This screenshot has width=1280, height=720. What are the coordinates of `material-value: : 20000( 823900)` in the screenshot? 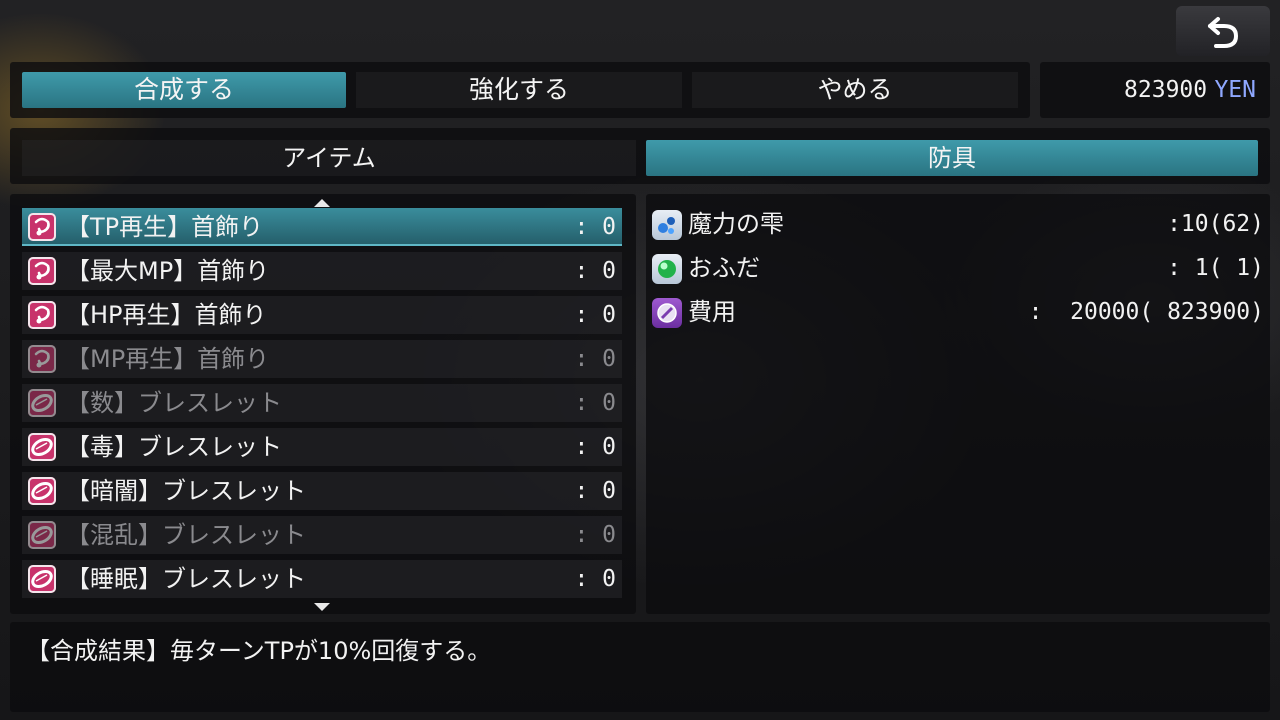 It's located at (1146, 312).